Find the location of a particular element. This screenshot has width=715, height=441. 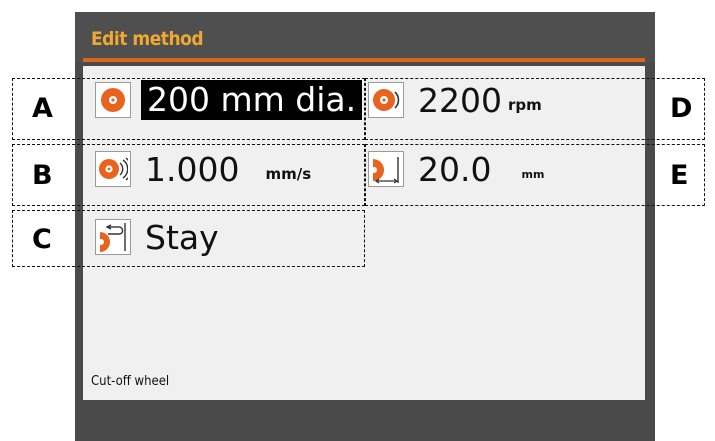

cut-distance-field: 20.0 mm is located at coordinates (456, 169).